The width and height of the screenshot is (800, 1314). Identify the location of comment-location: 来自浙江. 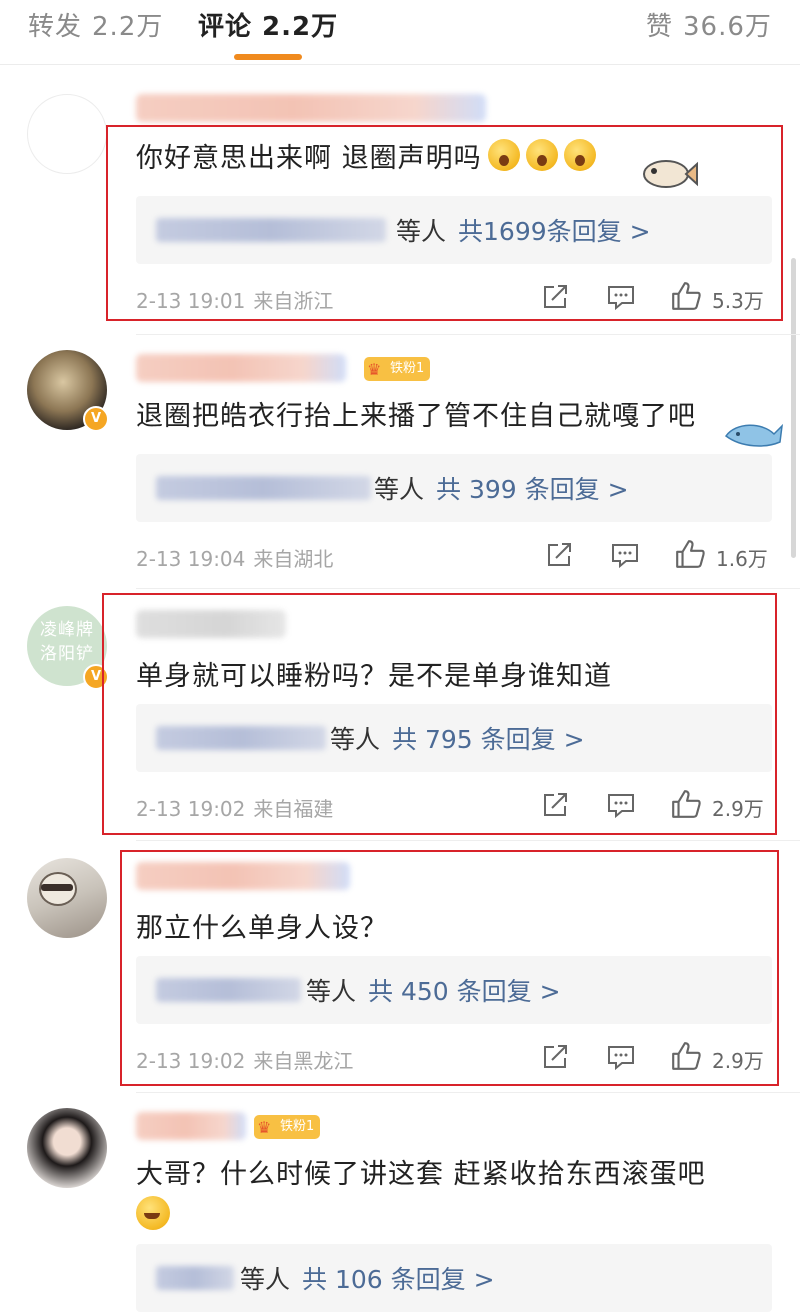
(293, 301).